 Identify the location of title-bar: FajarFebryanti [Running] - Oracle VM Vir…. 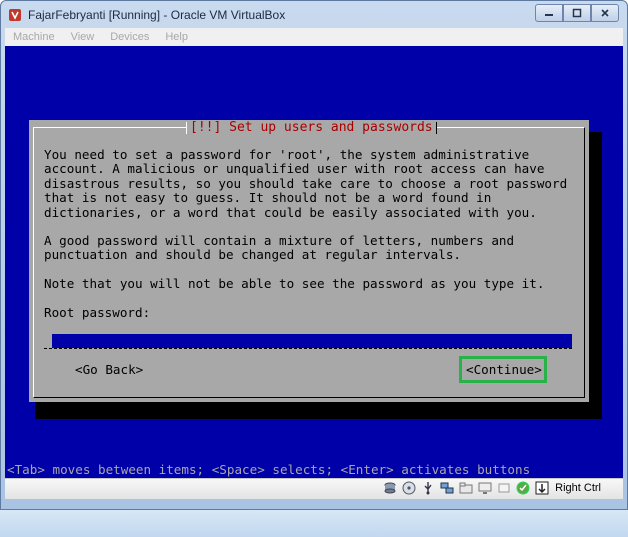
(314, 14).